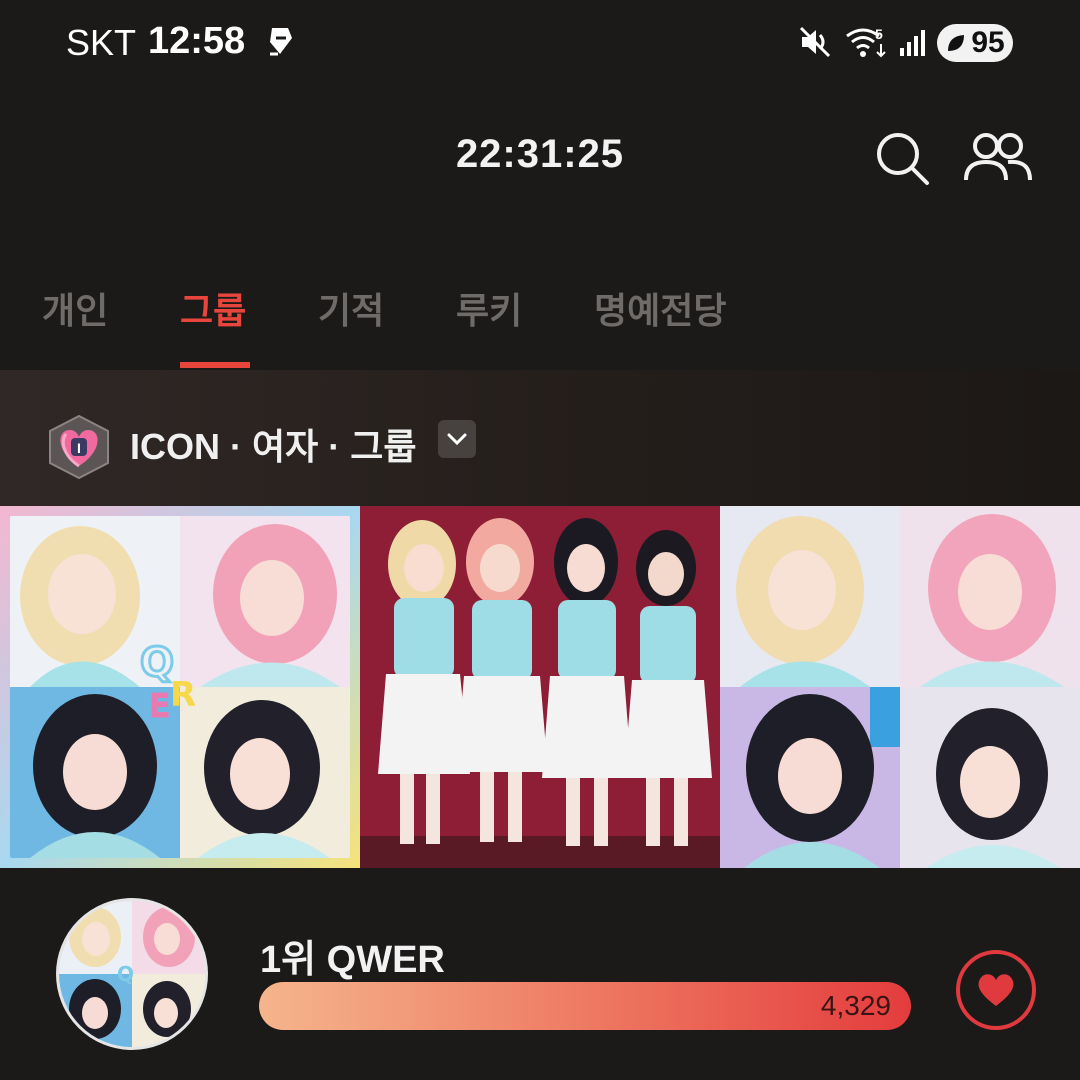 The width and height of the screenshot is (1080, 1080). I want to click on search-icon, so click(903, 159).